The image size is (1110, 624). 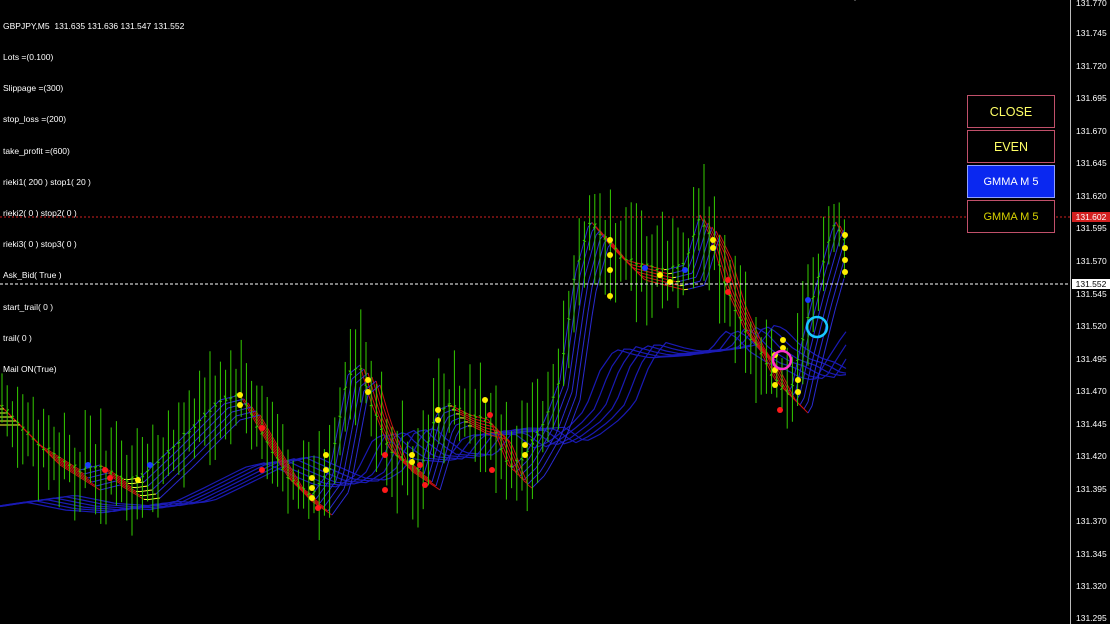 What do you see at coordinates (30, 369) in the screenshot?
I see `param-mail: Mail ON(True)` at bounding box center [30, 369].